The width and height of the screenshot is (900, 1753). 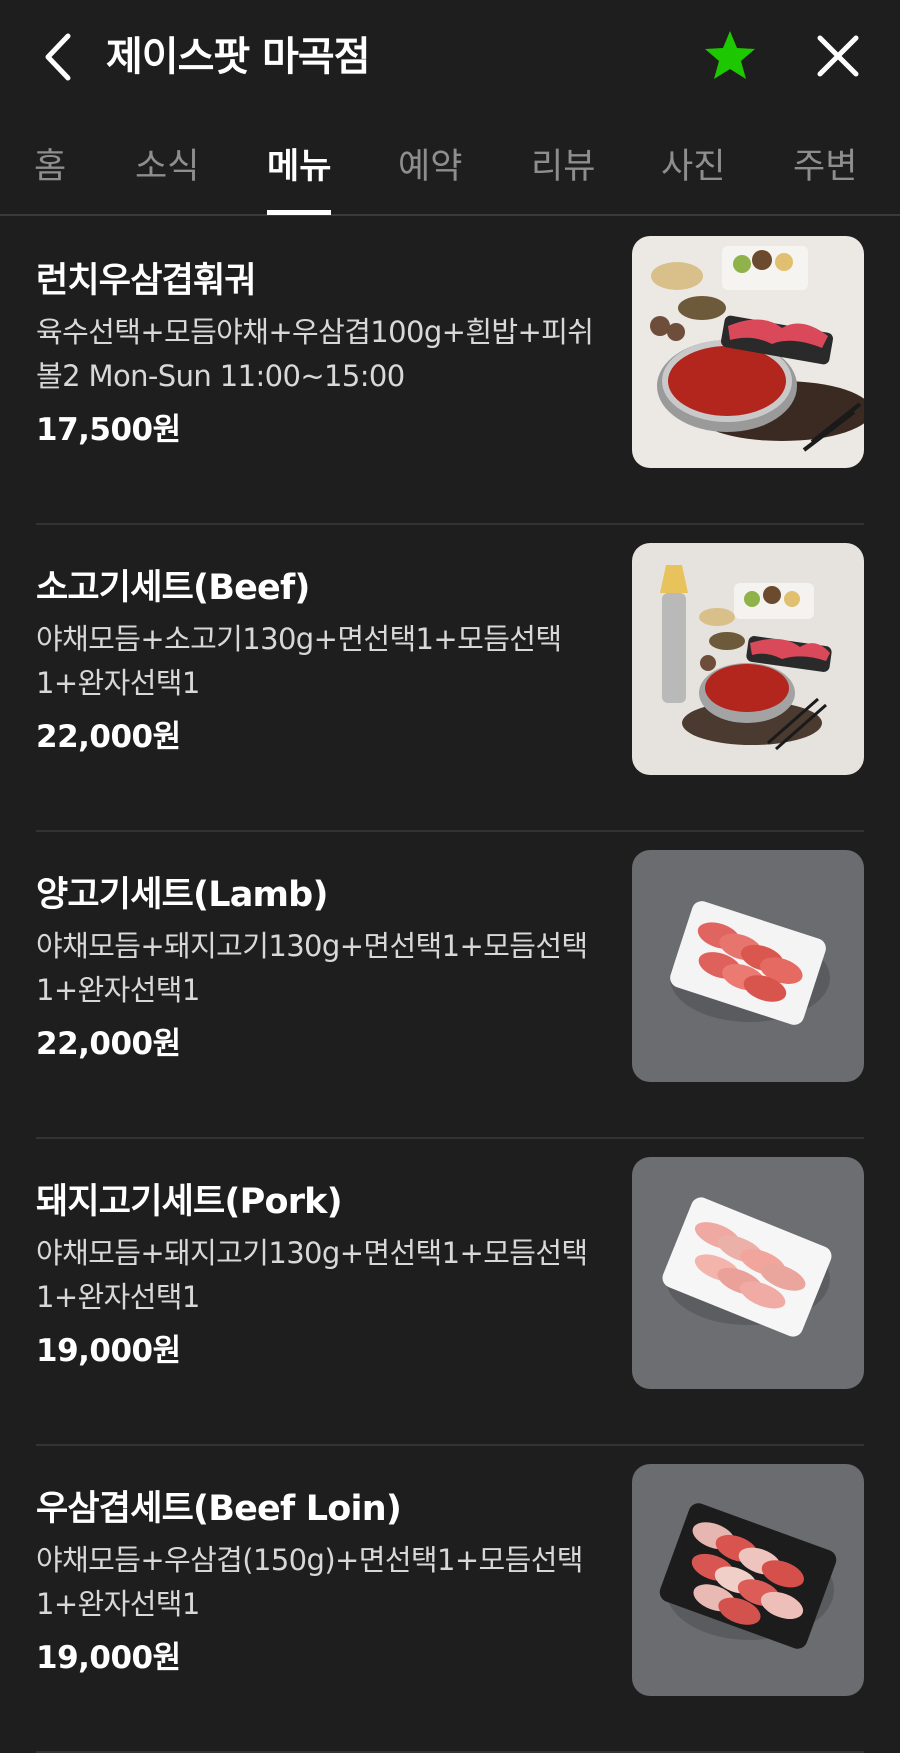 I want to click on chevron-left-icon, so click(x=58, y=57).